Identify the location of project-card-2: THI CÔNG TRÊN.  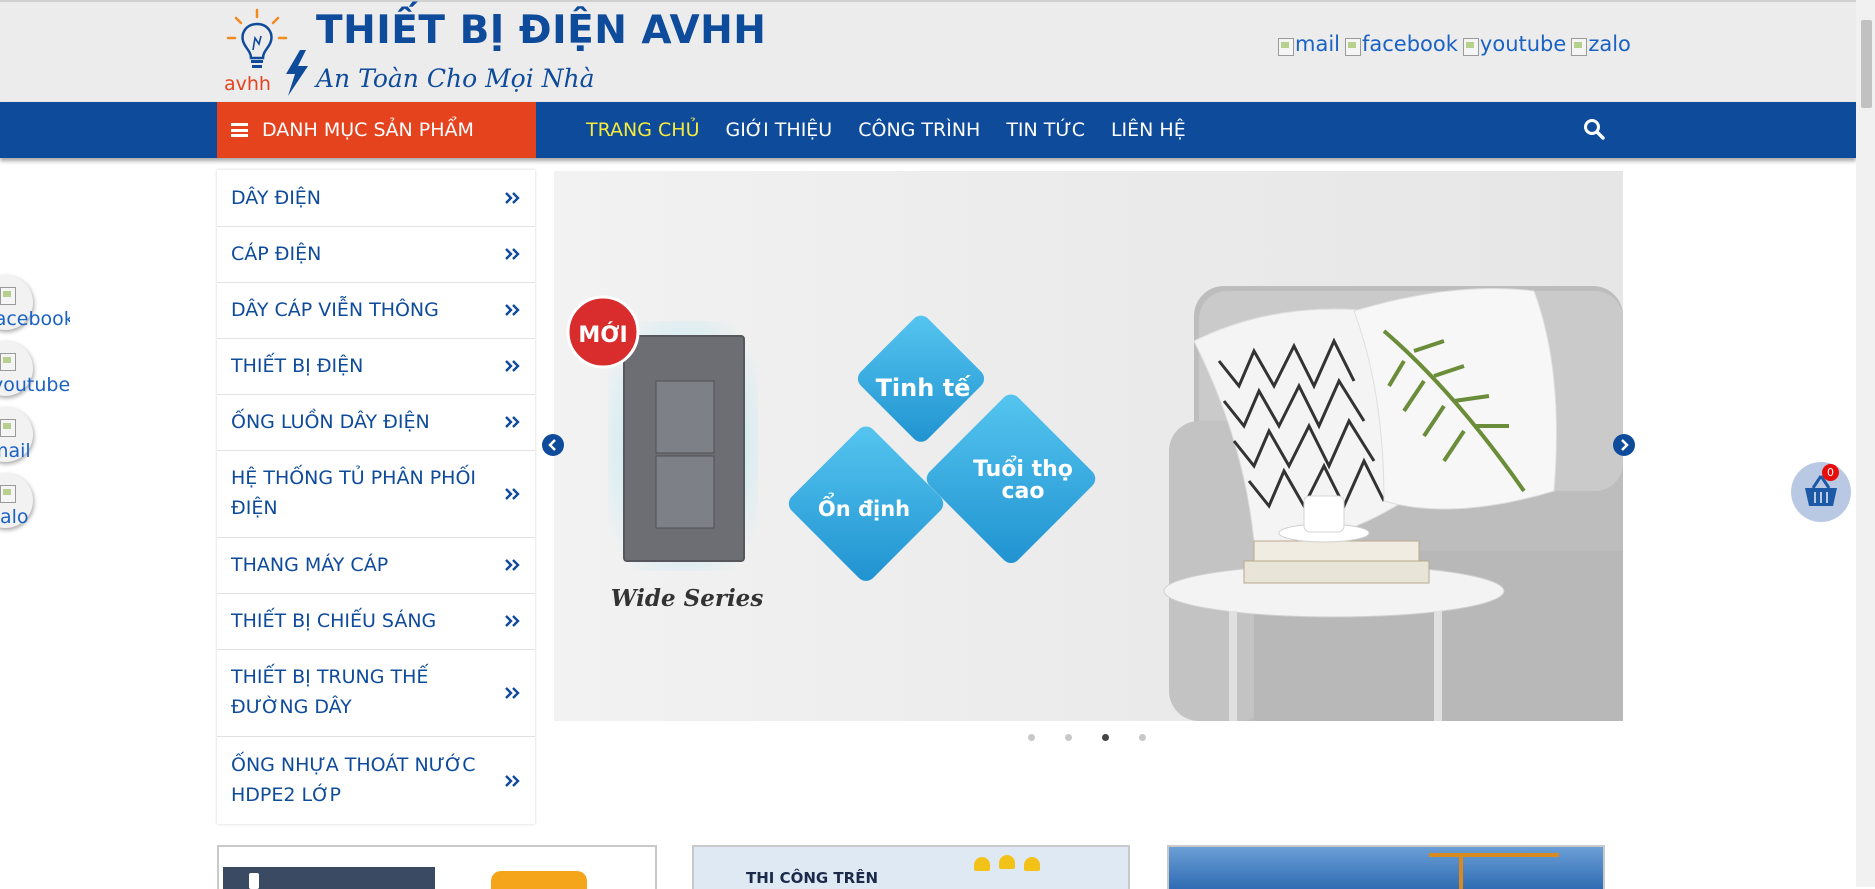
(911, 867).